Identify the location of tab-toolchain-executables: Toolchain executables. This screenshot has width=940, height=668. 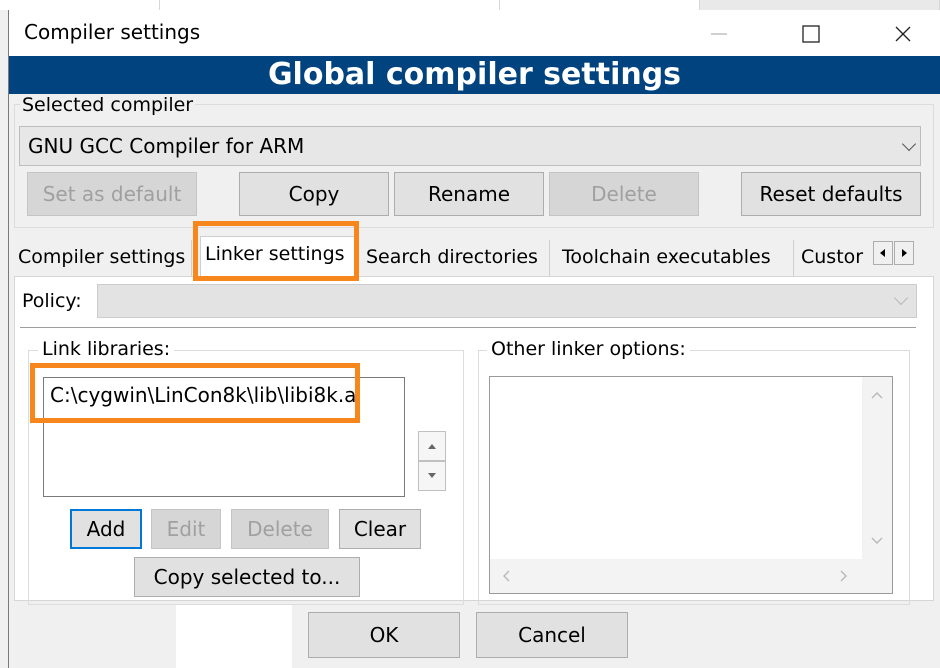
(676, 258).